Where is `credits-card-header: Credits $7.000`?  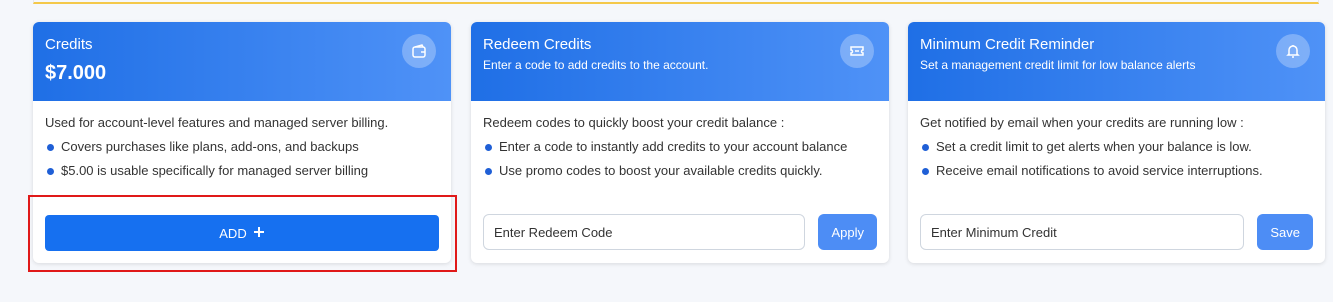 credits-card-header: Credits $7.000 is located at coordinates (242, 61).